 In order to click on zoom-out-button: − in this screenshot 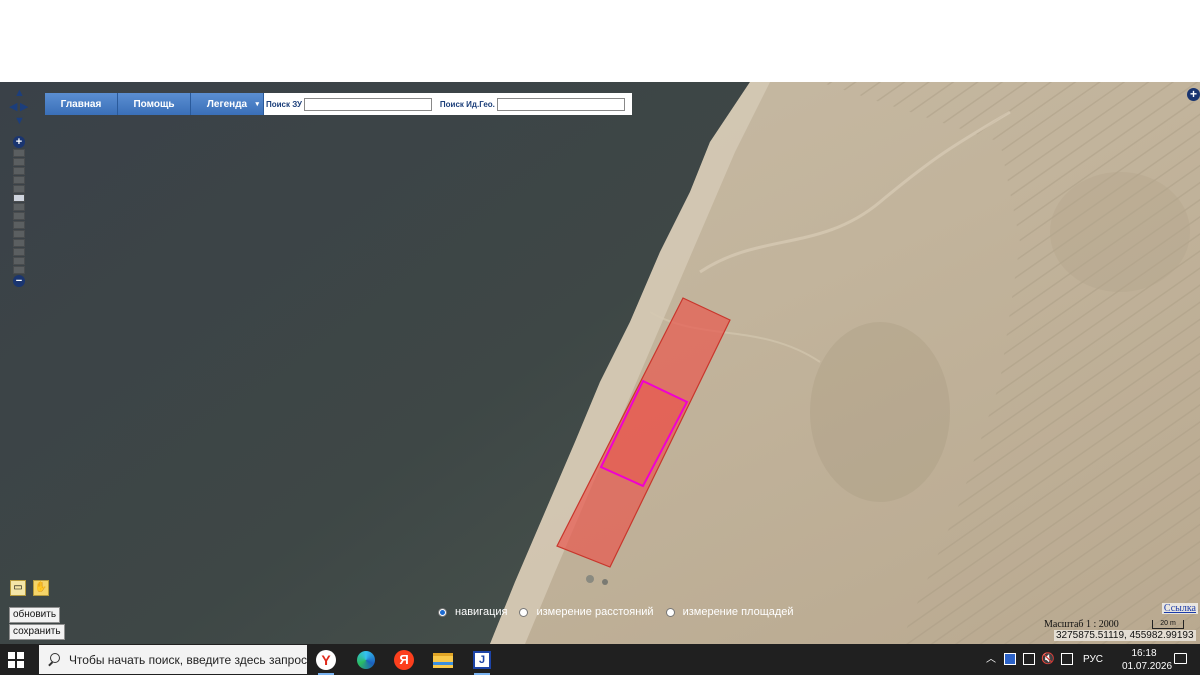, I will do `click(19, 281)`.